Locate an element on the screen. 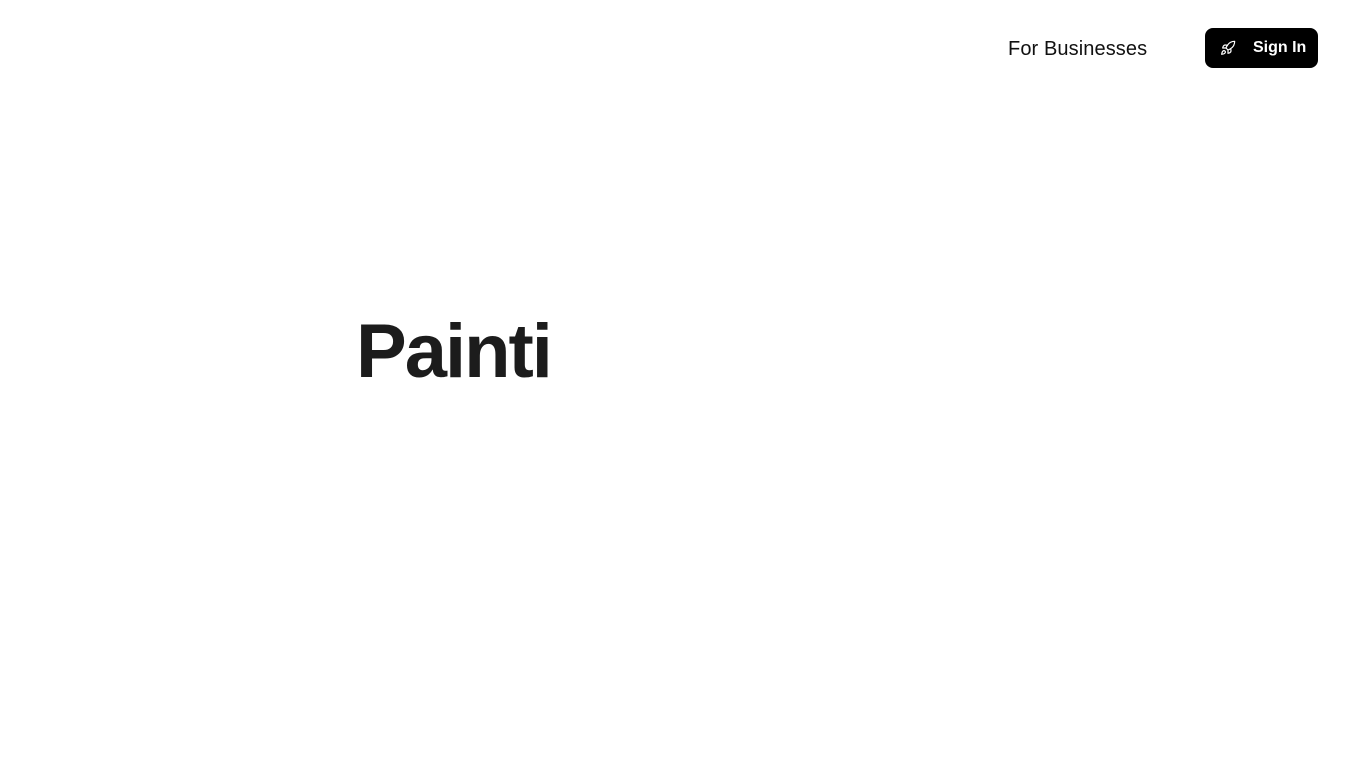 The image size is (1366, 768). sign-in-label: Sign In is located at coordinates (1280, 47).